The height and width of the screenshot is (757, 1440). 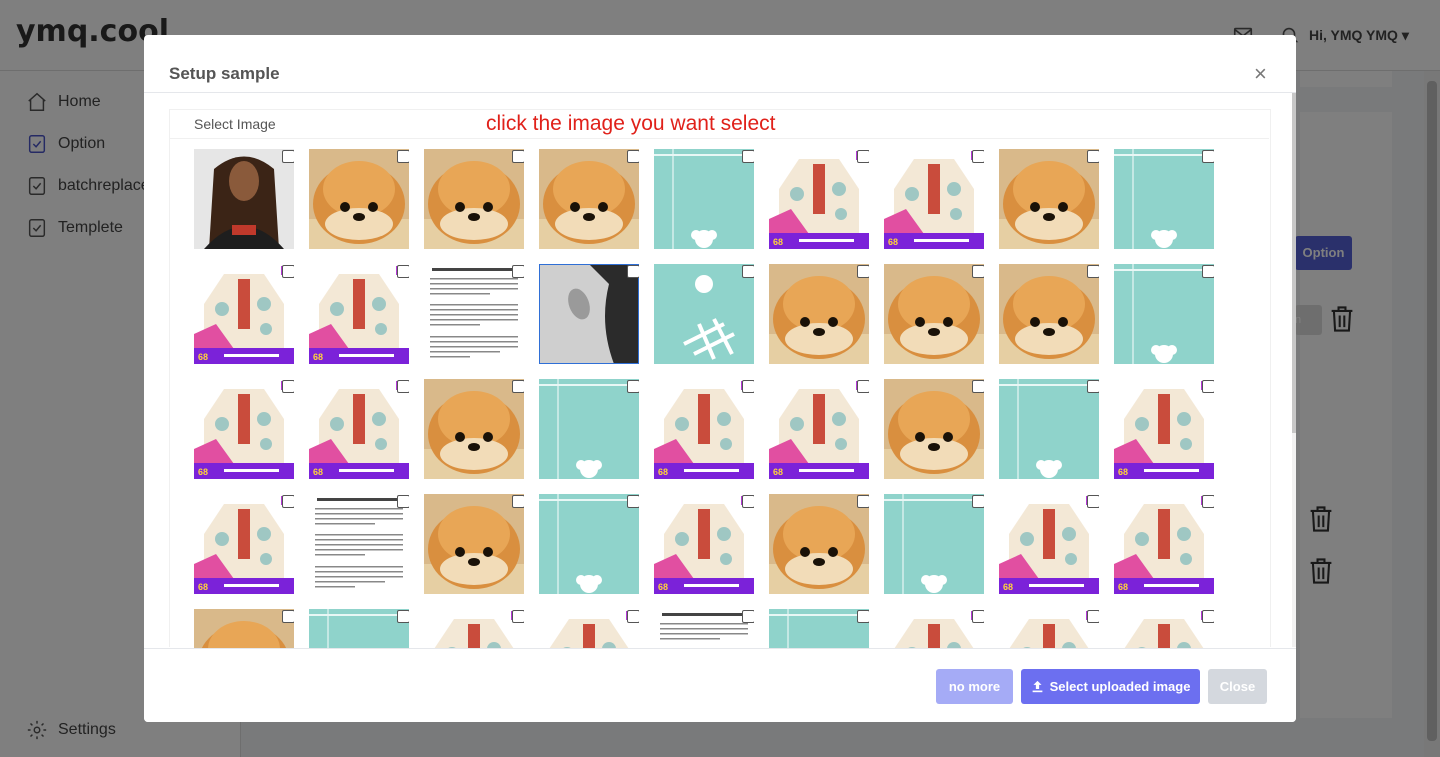 I want to click on divider, so click(x=719, y=138).